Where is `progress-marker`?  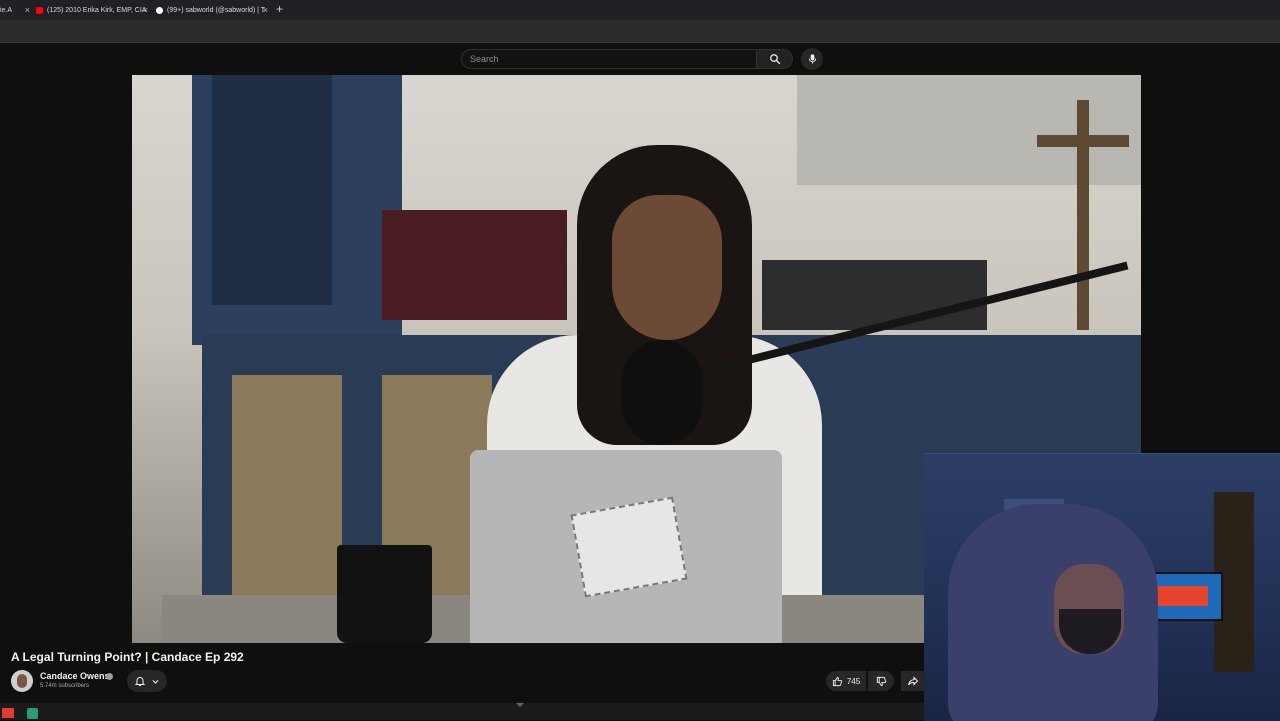
progress-marker is located at coordinates (520, 705).